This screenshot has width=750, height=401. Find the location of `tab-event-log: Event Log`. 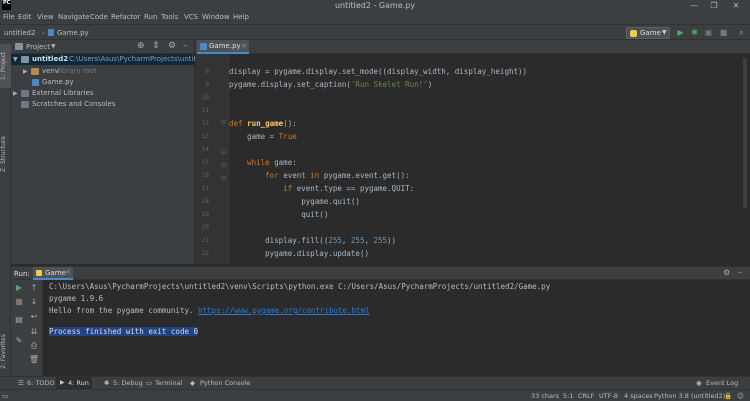

tab-event-log: Event Log is located at coordinates (722, 383).